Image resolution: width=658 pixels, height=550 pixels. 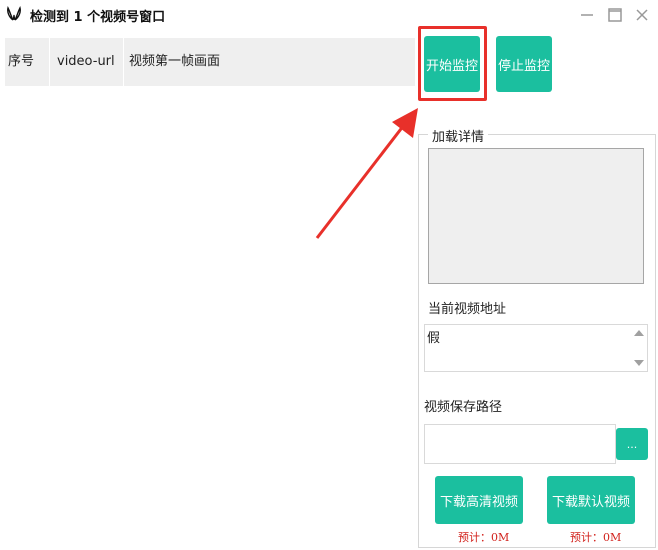 I want to click on stop-monitor-button: 停止监控, so click(x=524, y=64).